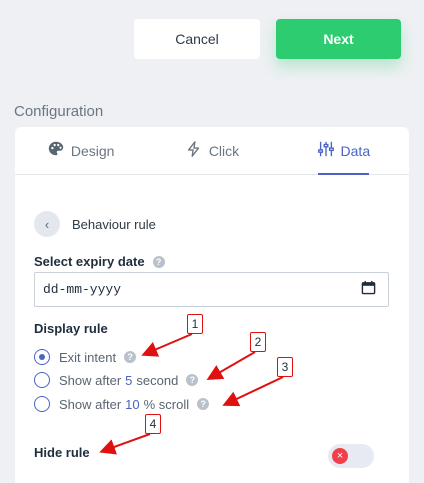 The width and height of the screenshot is (424, 483). Describe the element at coordinates (224, 150) in the screenshot. I see `tab-click-label: Click` at that location.